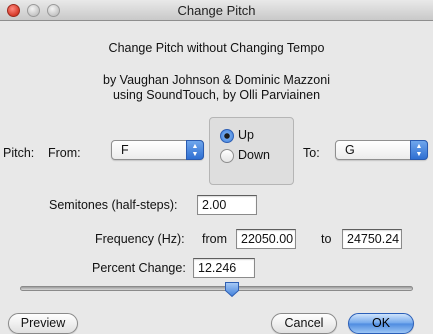  What do you see at coordinates (19, 153) in the screenshot?
I see `pitch-label: Pitch:` at bounding box center [19, 153].